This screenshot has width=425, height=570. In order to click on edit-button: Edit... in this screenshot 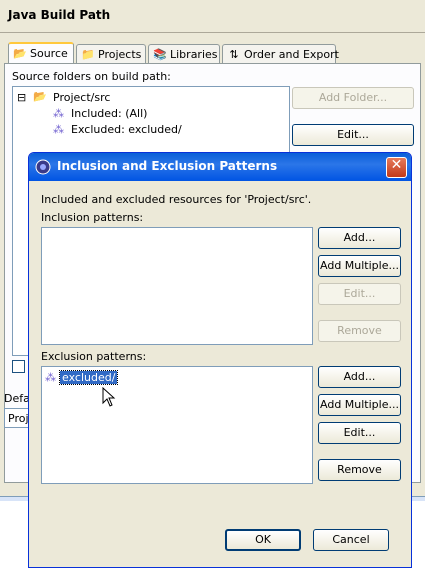, I will do `click(353, 135)`.